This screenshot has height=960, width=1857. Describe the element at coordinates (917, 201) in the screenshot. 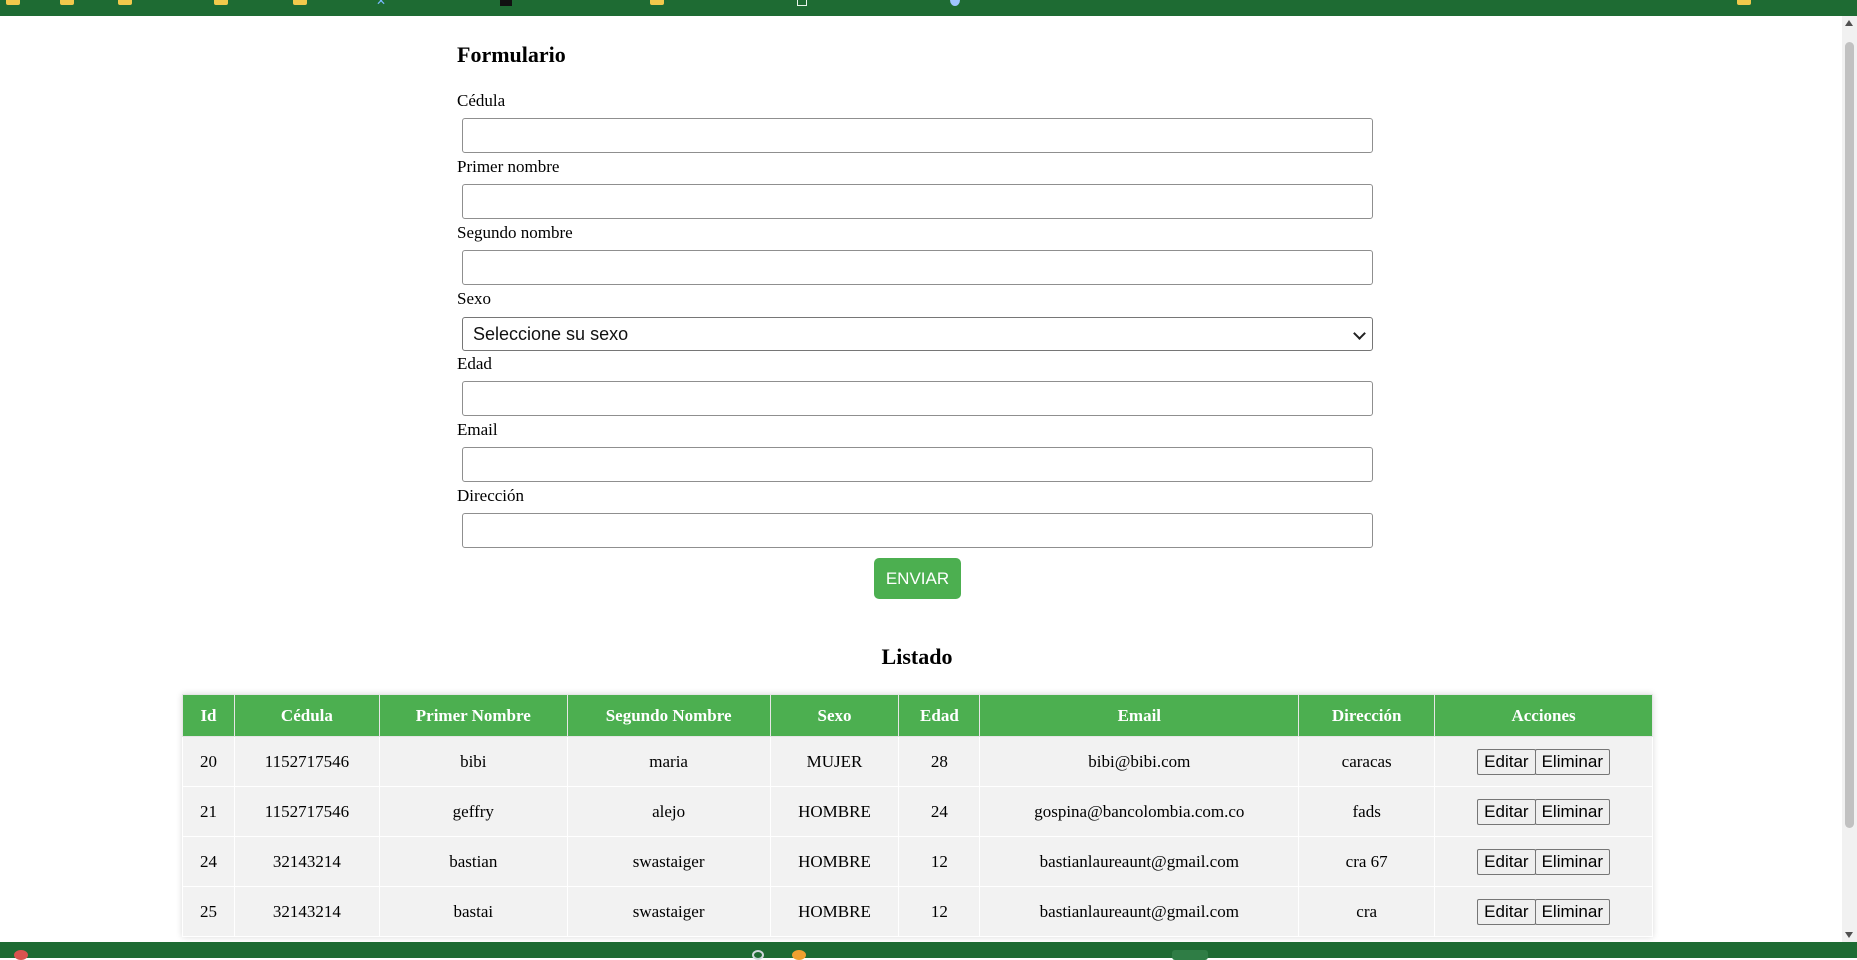

I see `primer-nombre-input` at that location.